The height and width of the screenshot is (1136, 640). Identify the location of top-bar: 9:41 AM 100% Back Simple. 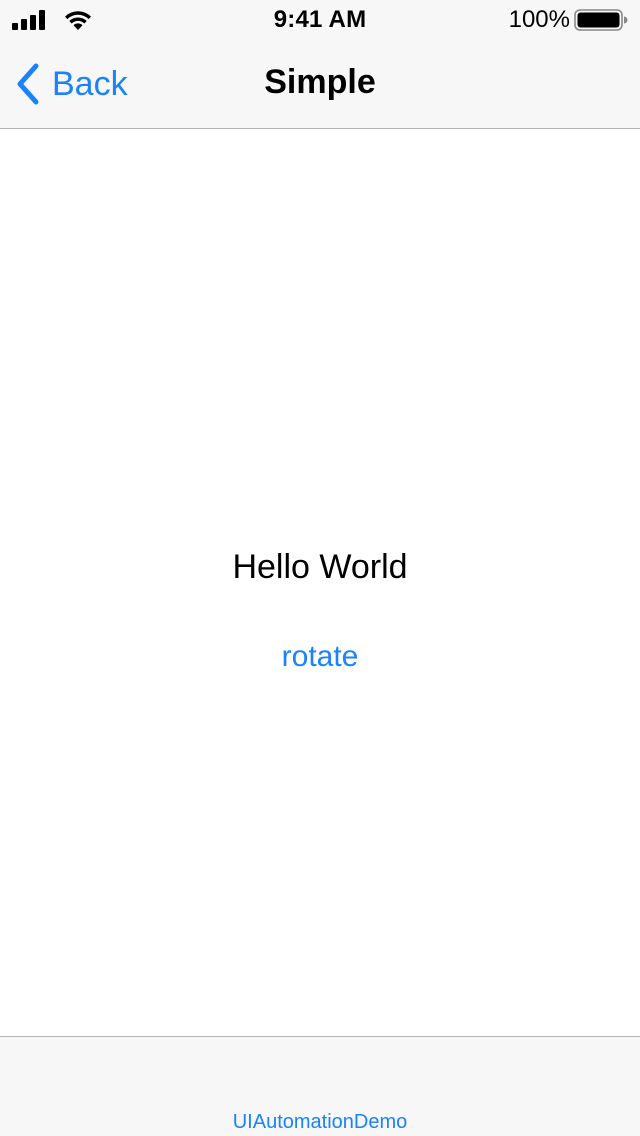
(320, 64).